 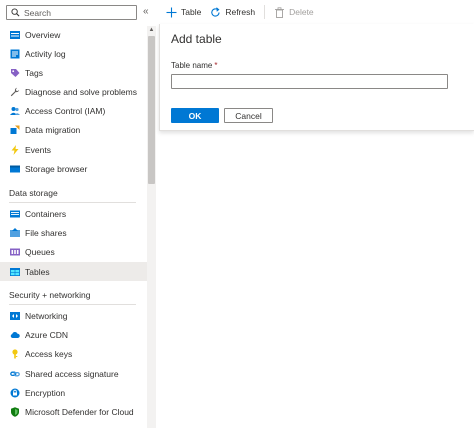 I want to click on search-input, so click(x=74, y=12).